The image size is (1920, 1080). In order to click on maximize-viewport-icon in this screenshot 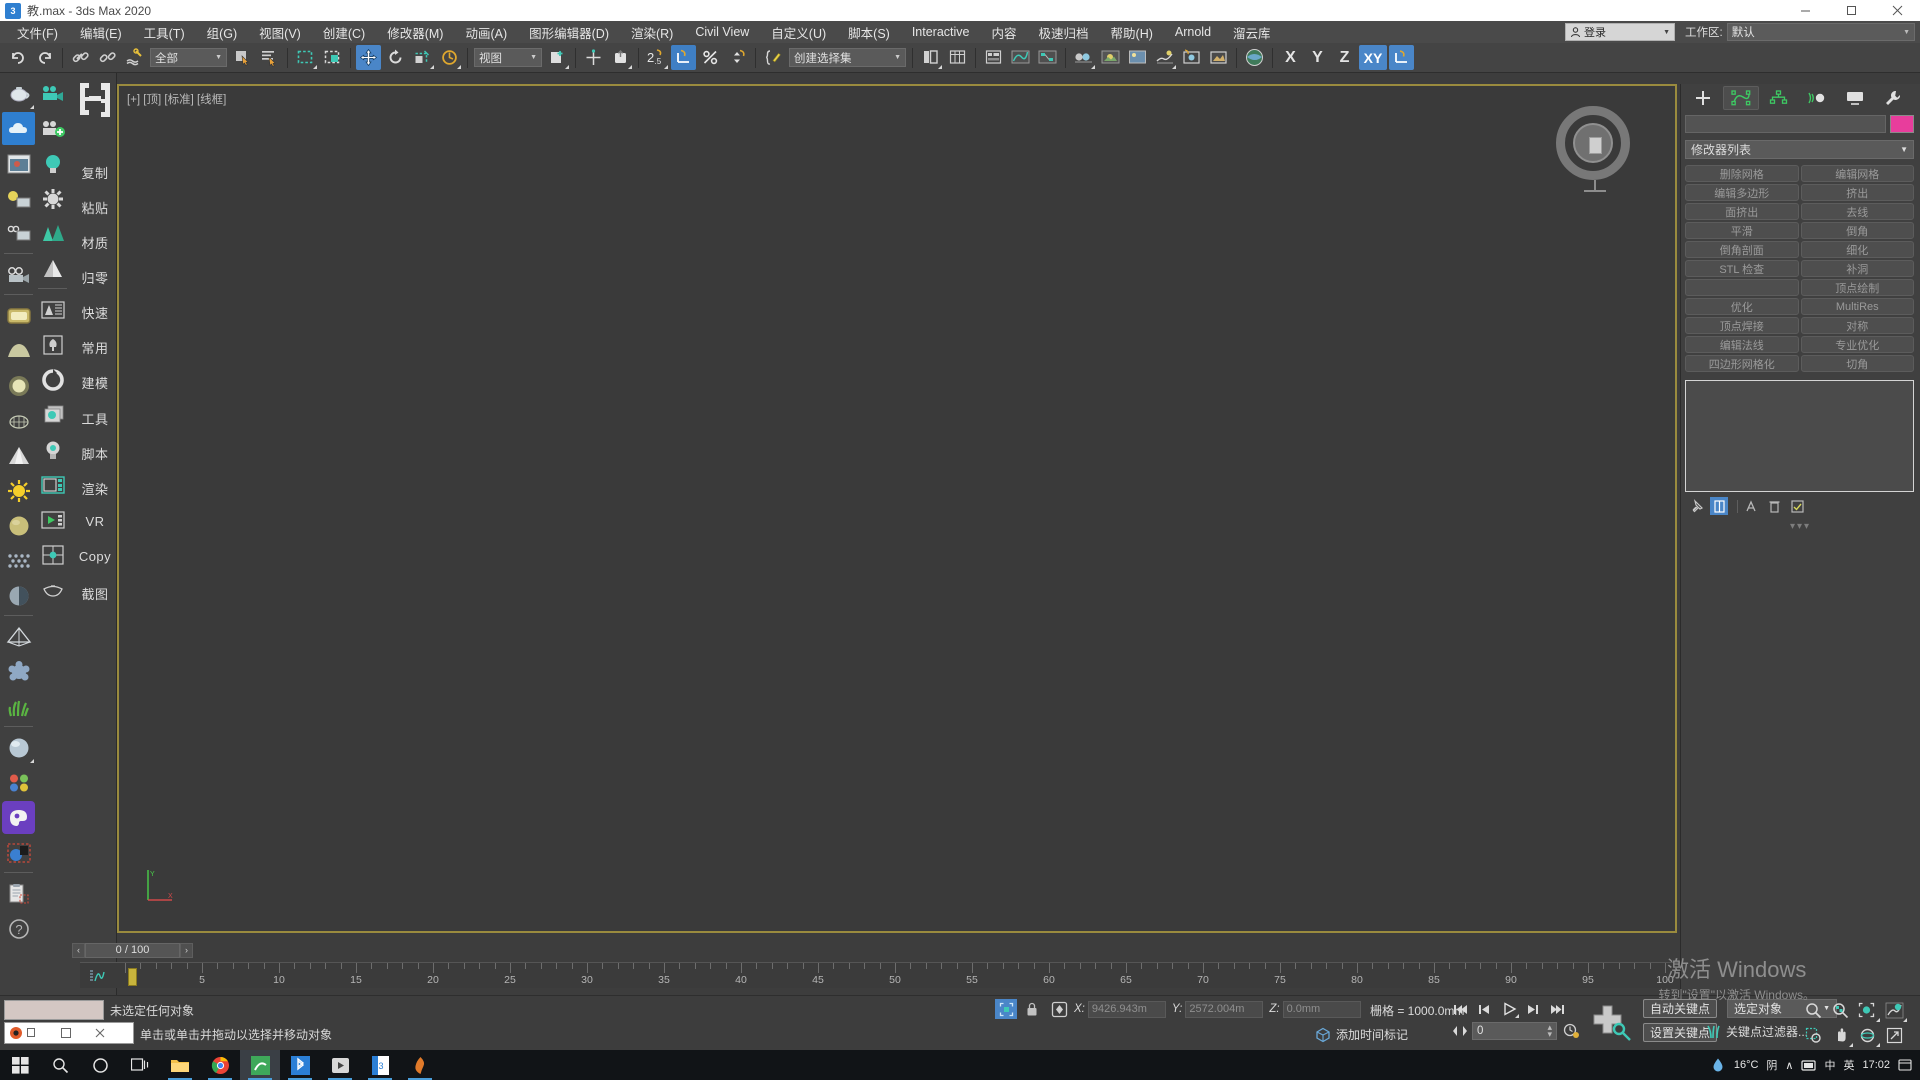, I will do `click(1894, 1035)`.